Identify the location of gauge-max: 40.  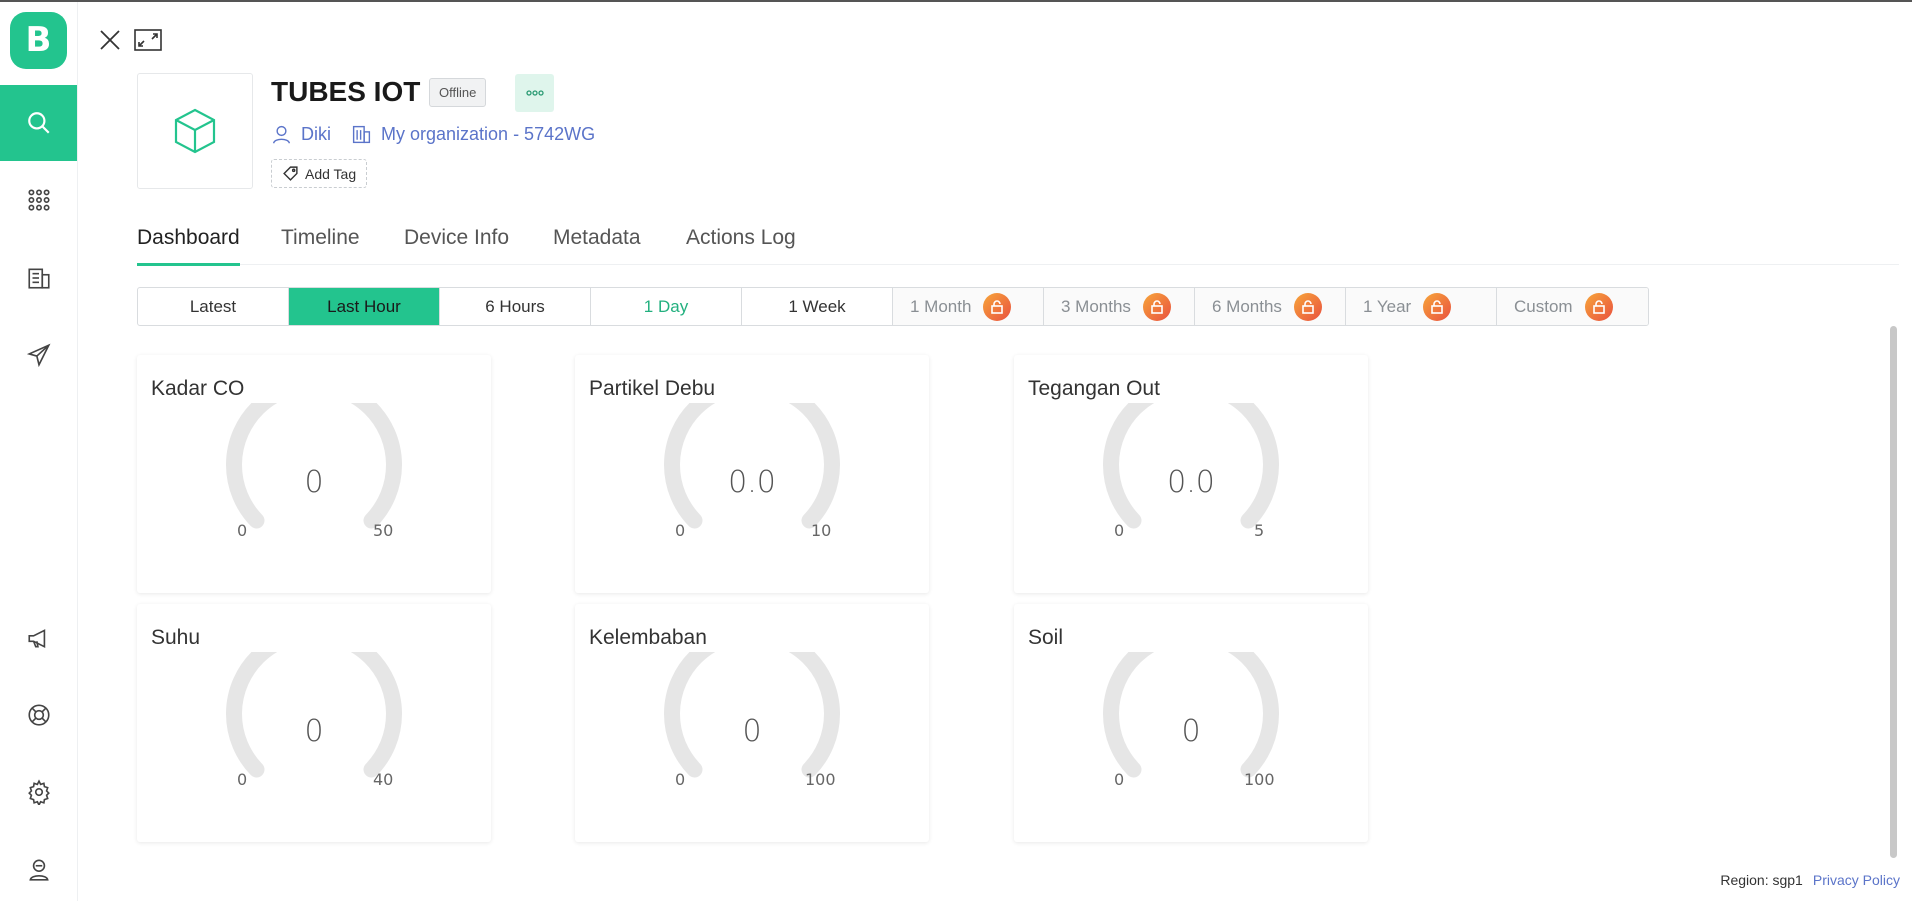
(383, 779).